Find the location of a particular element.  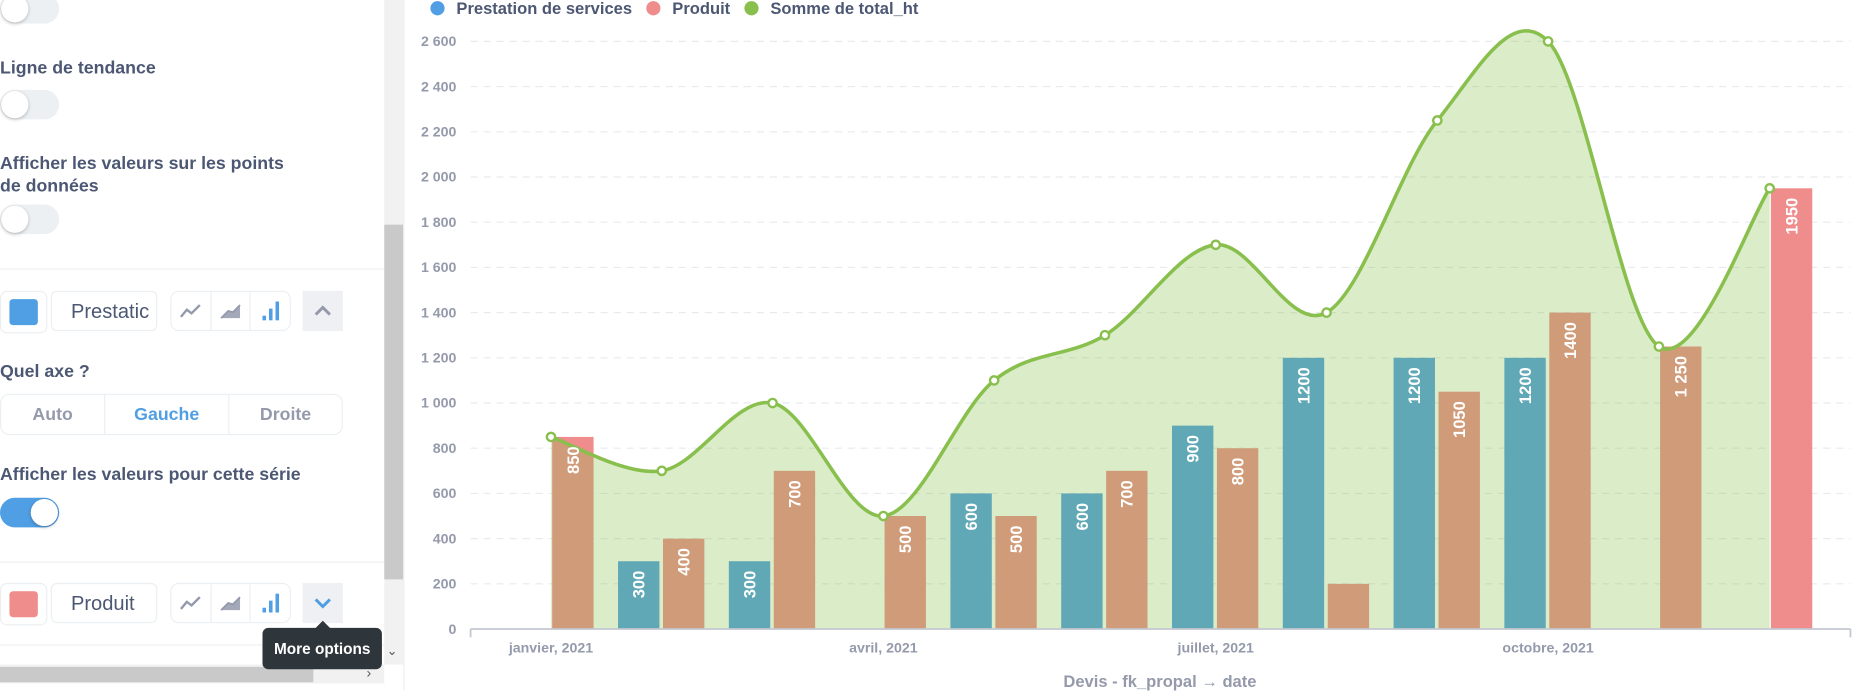

bar-produit is located at coordinates (1791, 409).